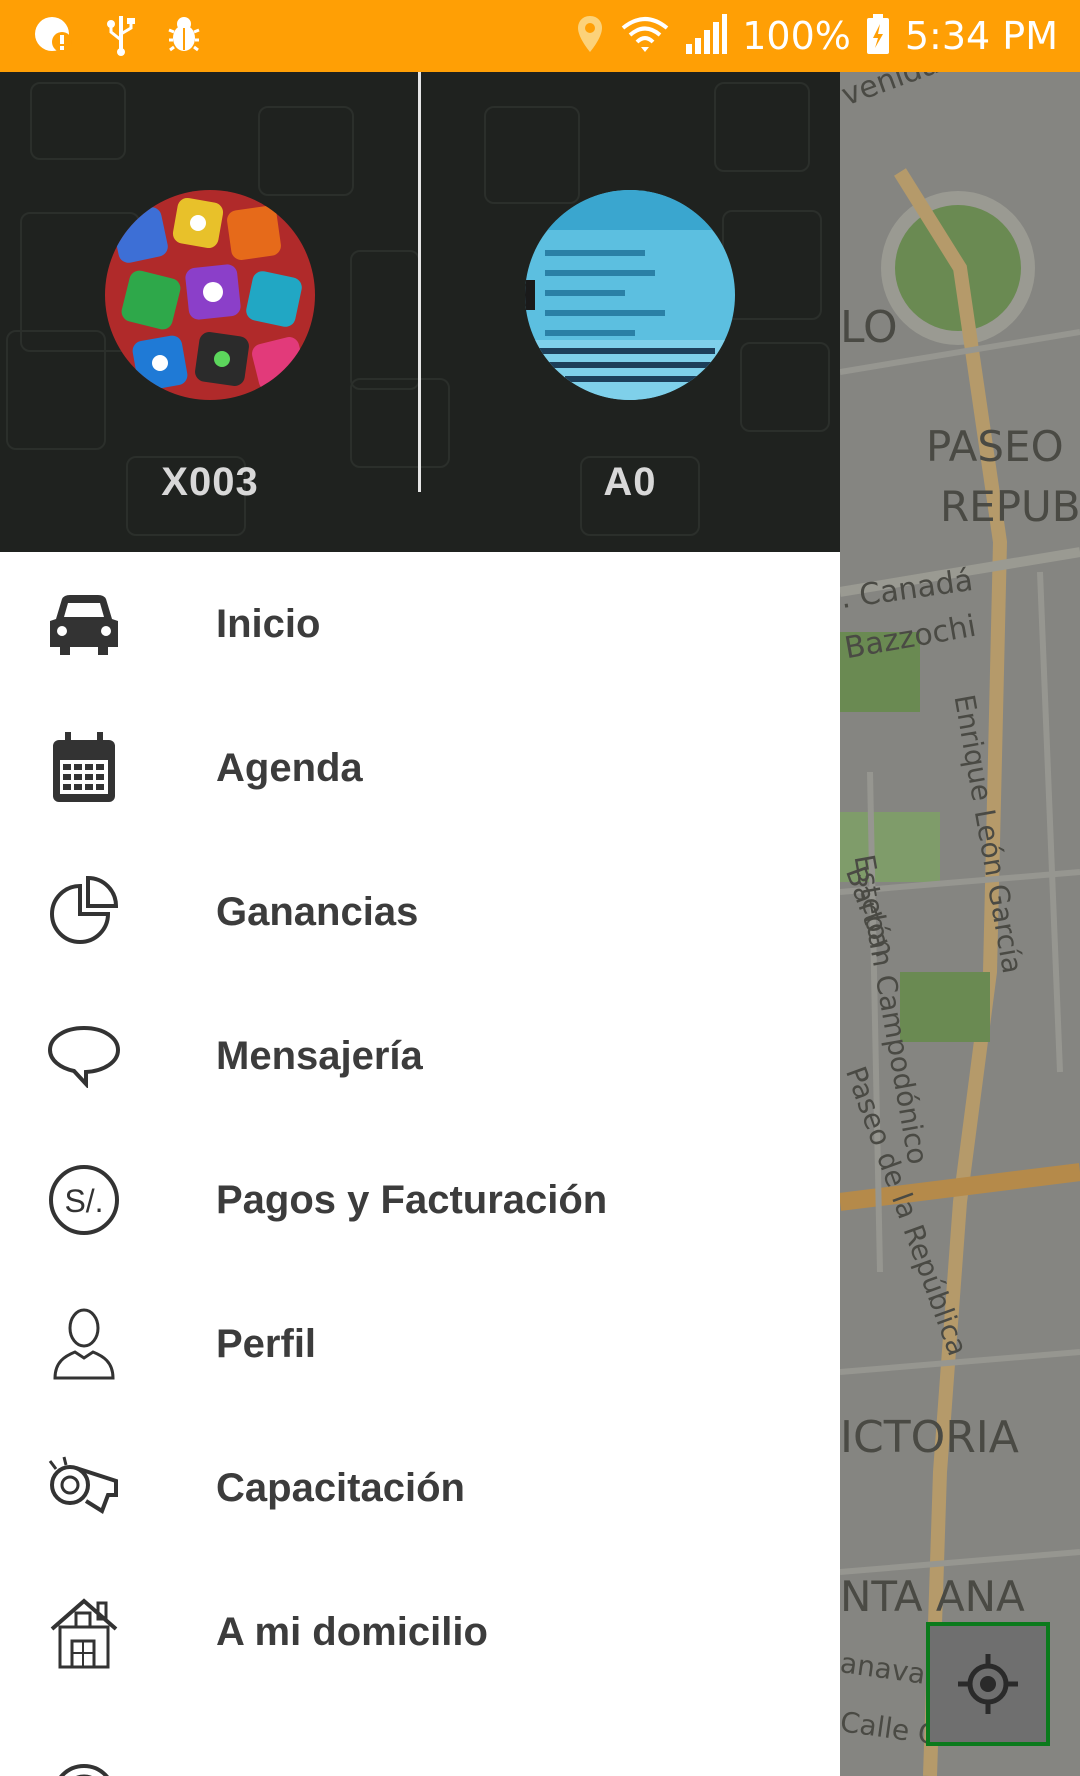  Describe the element at coordinates (84, 1344) in the screenshot. I see `person-icon` at that location.